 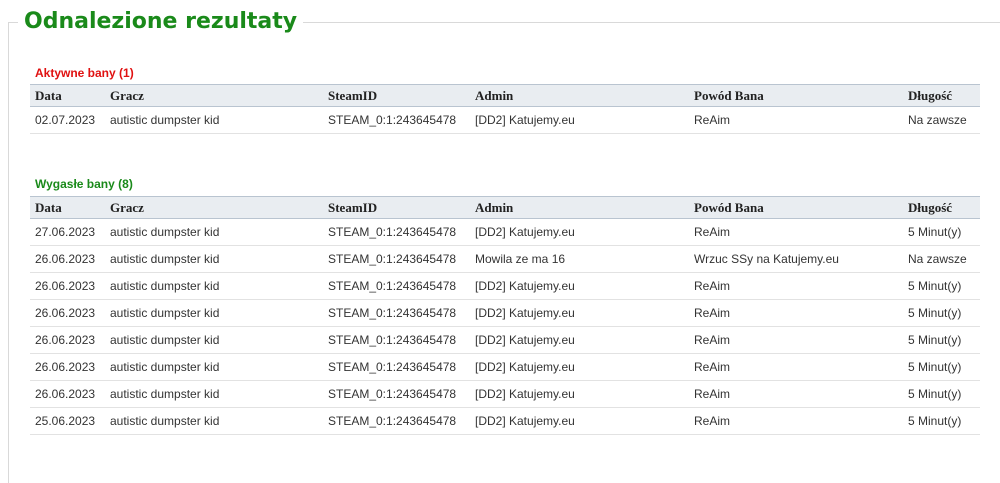 What do you see at coordinates (67, 421) in the screenshot?
I see `cell-date: 25.06.2023` at bounding box center [67, 421].